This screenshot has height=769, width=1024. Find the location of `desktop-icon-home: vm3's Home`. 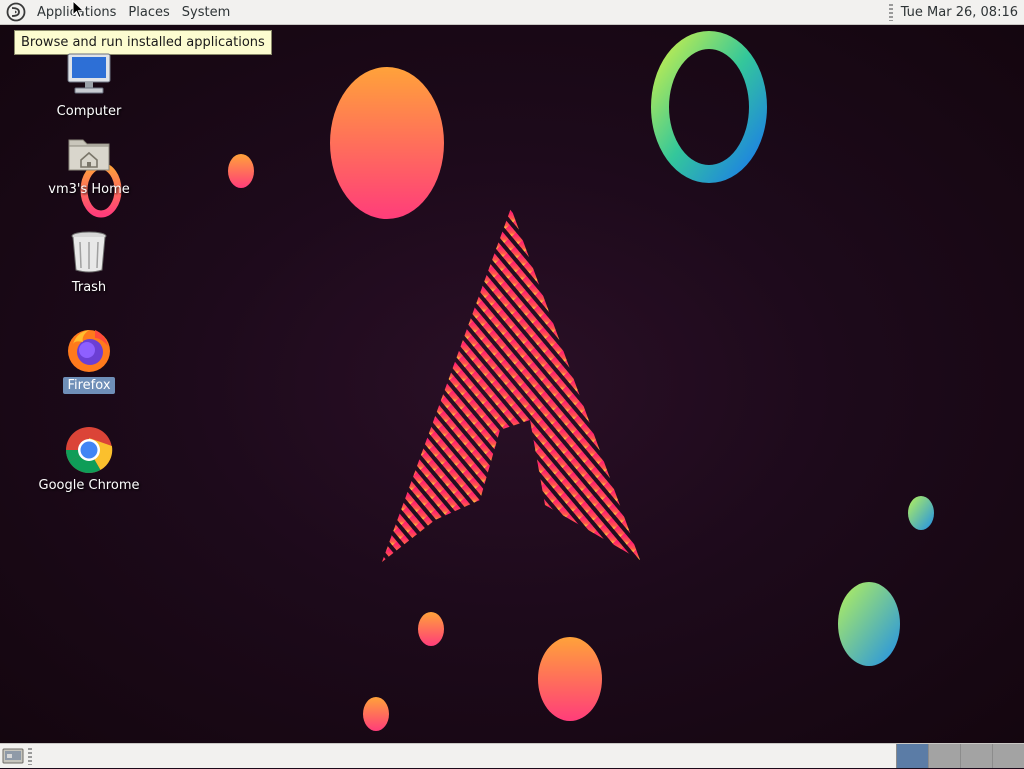

desktop-icon-home: vm3's Home is located at coordinates (89, 164).